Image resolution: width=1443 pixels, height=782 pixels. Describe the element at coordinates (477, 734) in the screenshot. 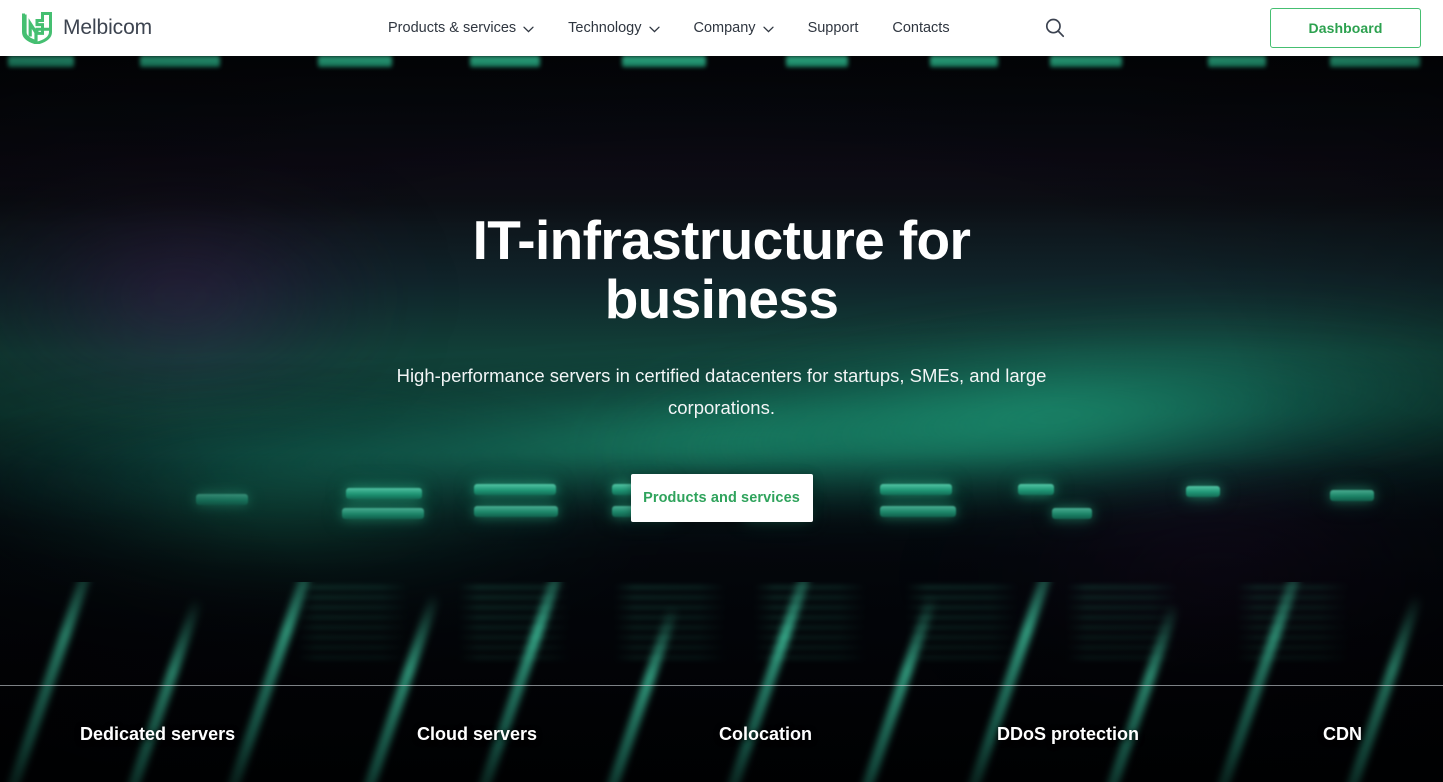

I see `service-link-cloud-servers: Cloud servers` at that location.